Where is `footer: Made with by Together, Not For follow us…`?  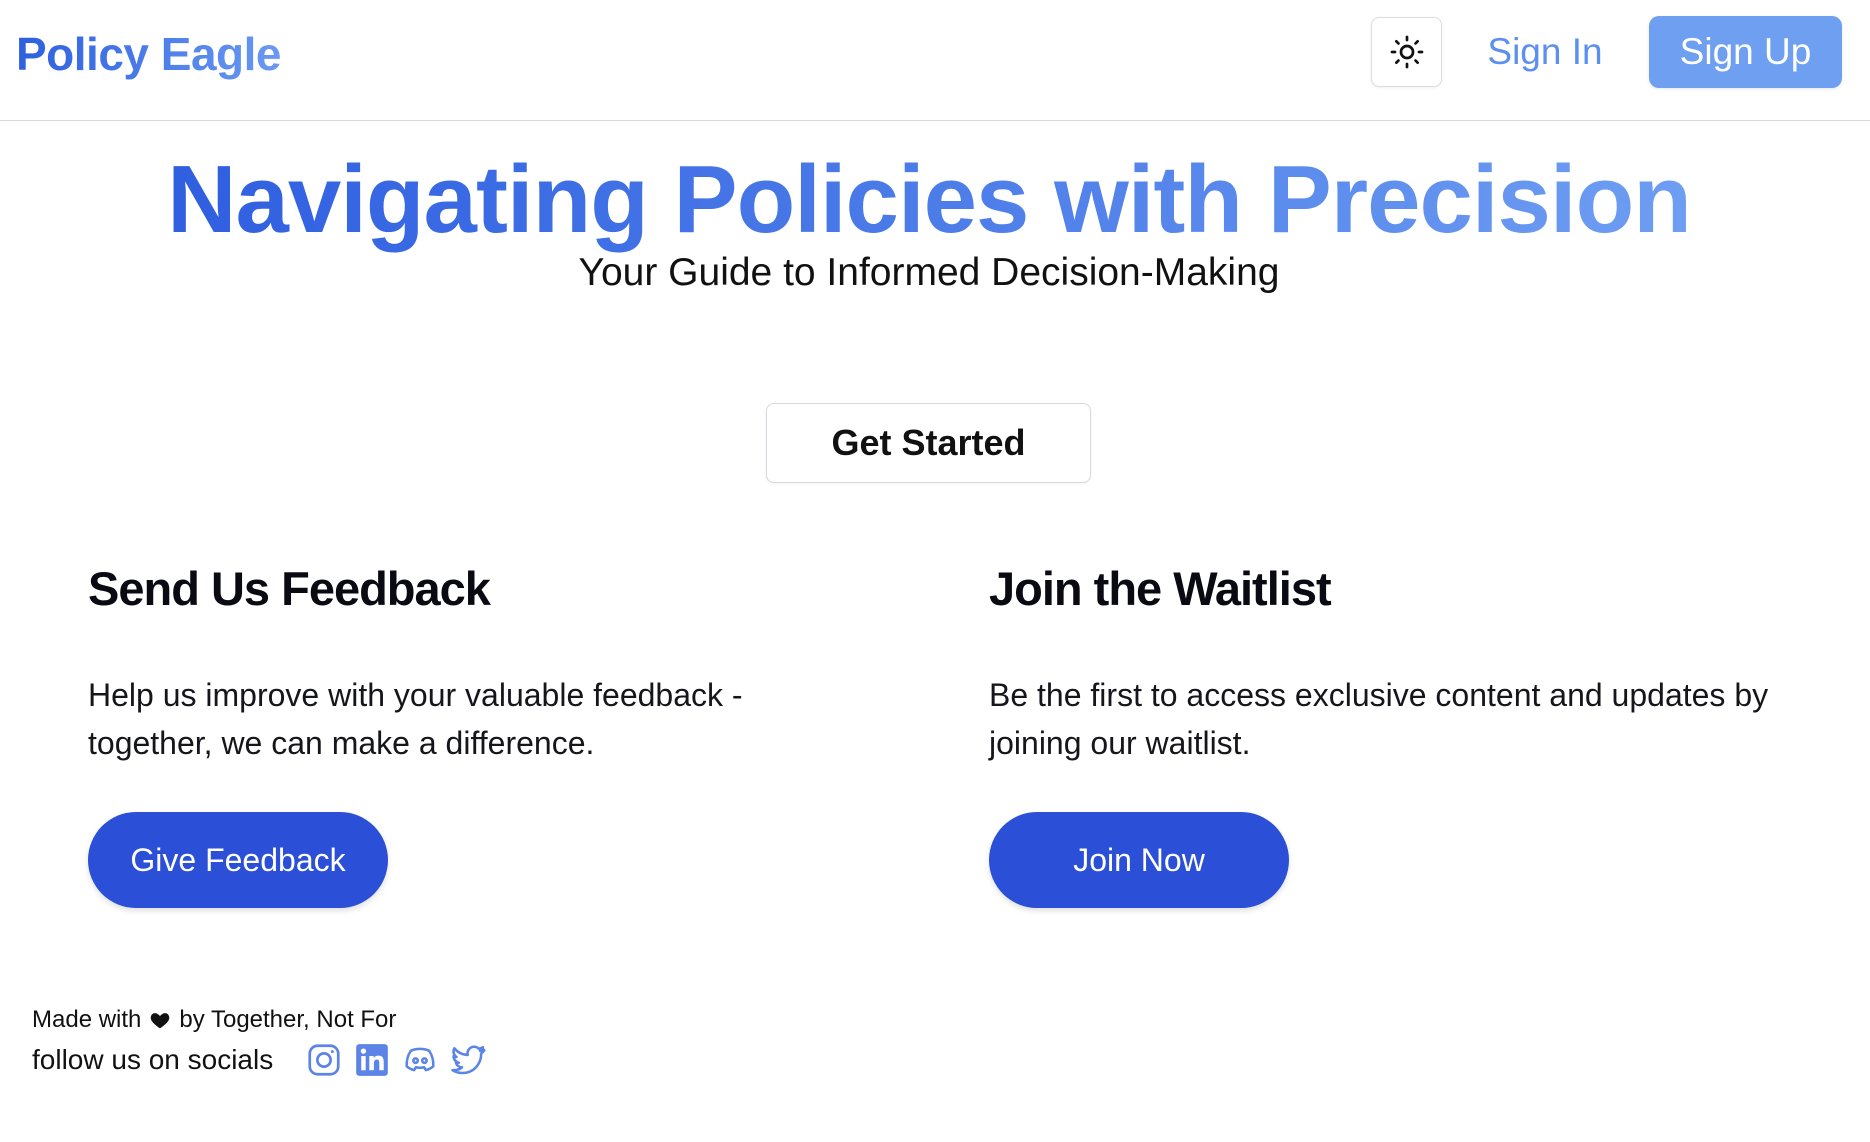 footer: Made with by Together, Not For follow us… is located at coordinates (264, 1041).